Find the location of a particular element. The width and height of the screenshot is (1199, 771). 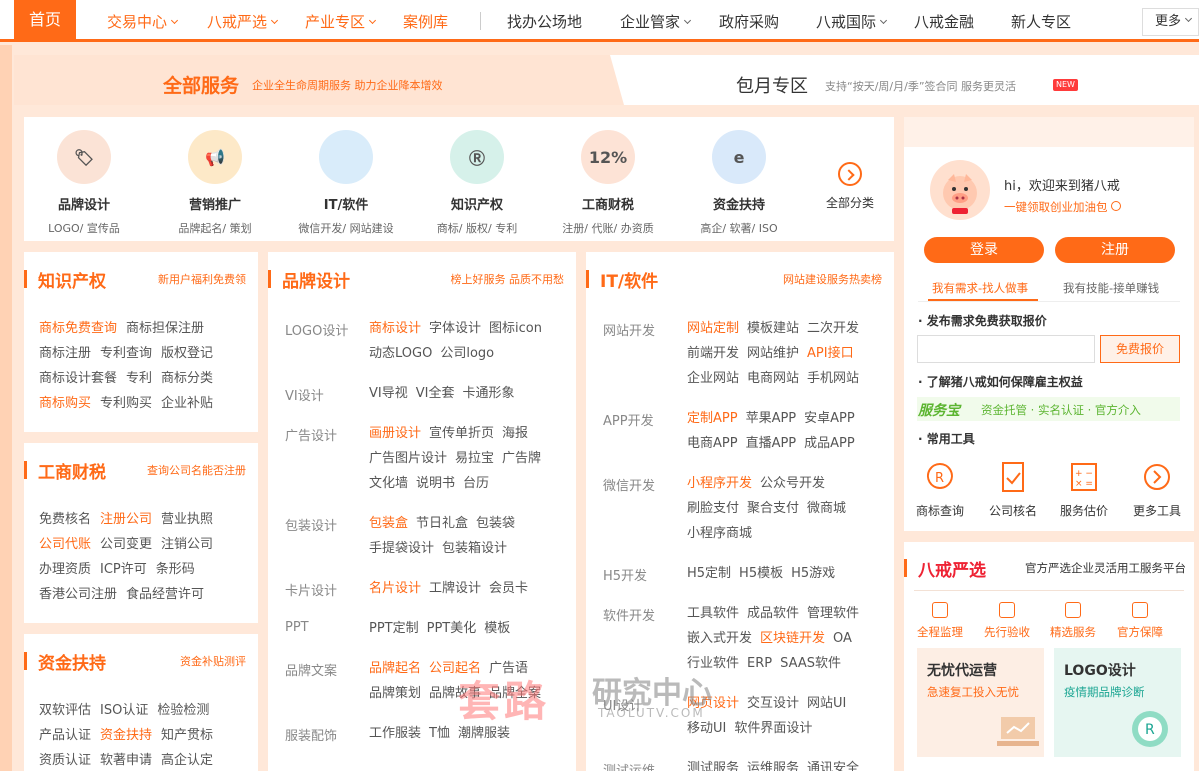

service-link: 资质认证 is located at coordinates (65, 760).